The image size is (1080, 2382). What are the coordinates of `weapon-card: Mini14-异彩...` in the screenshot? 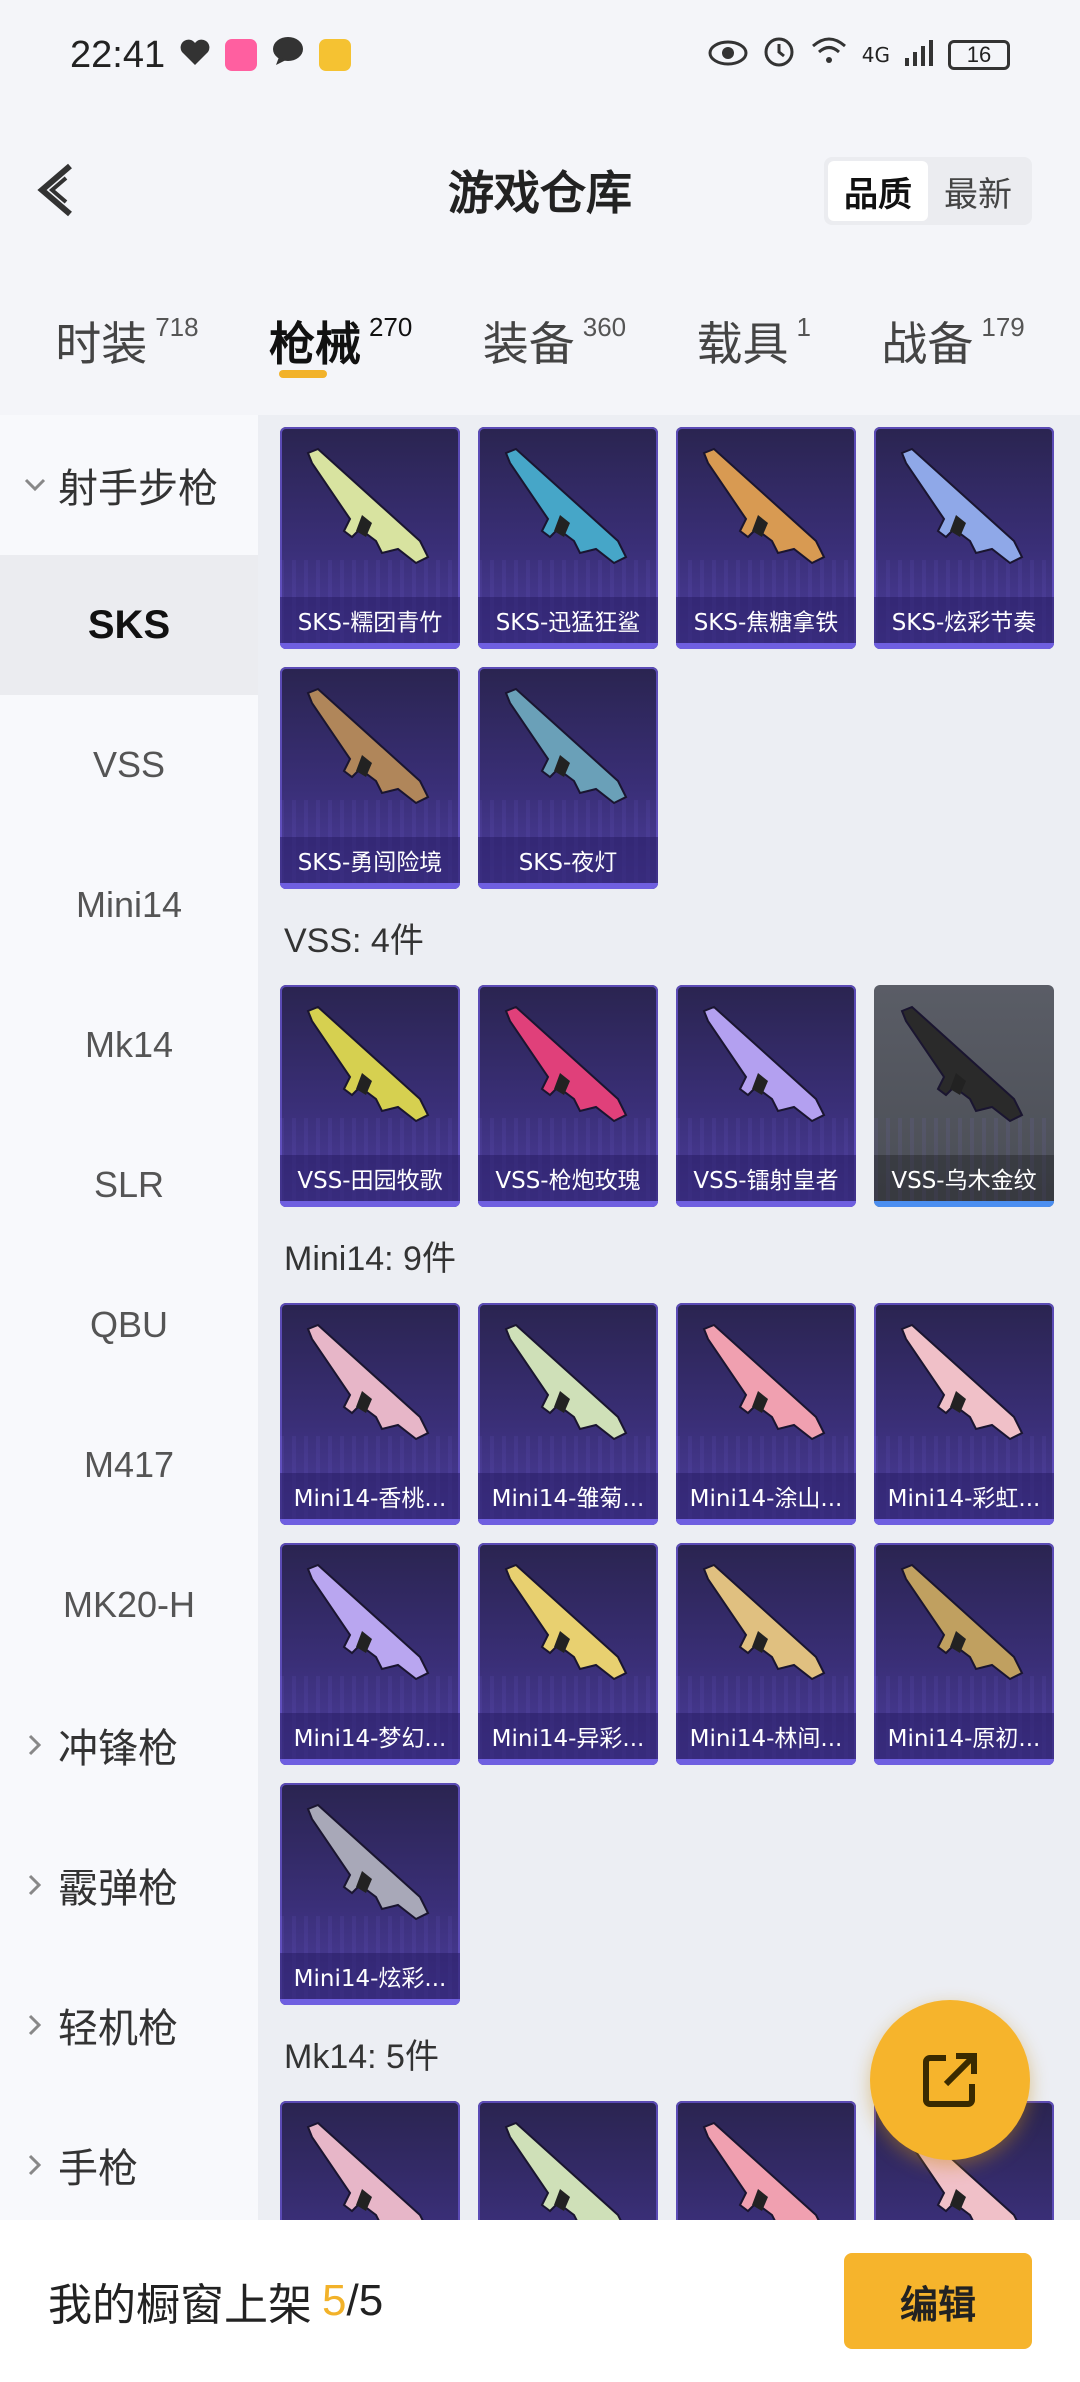 It's located at (568, 1654).